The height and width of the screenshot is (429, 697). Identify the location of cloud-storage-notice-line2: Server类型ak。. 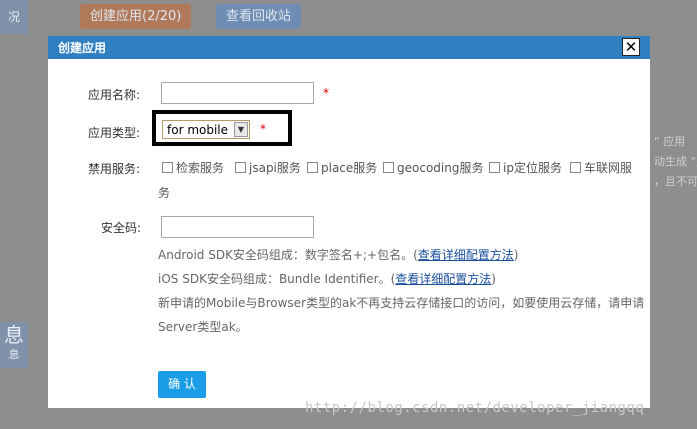
(203, 327).